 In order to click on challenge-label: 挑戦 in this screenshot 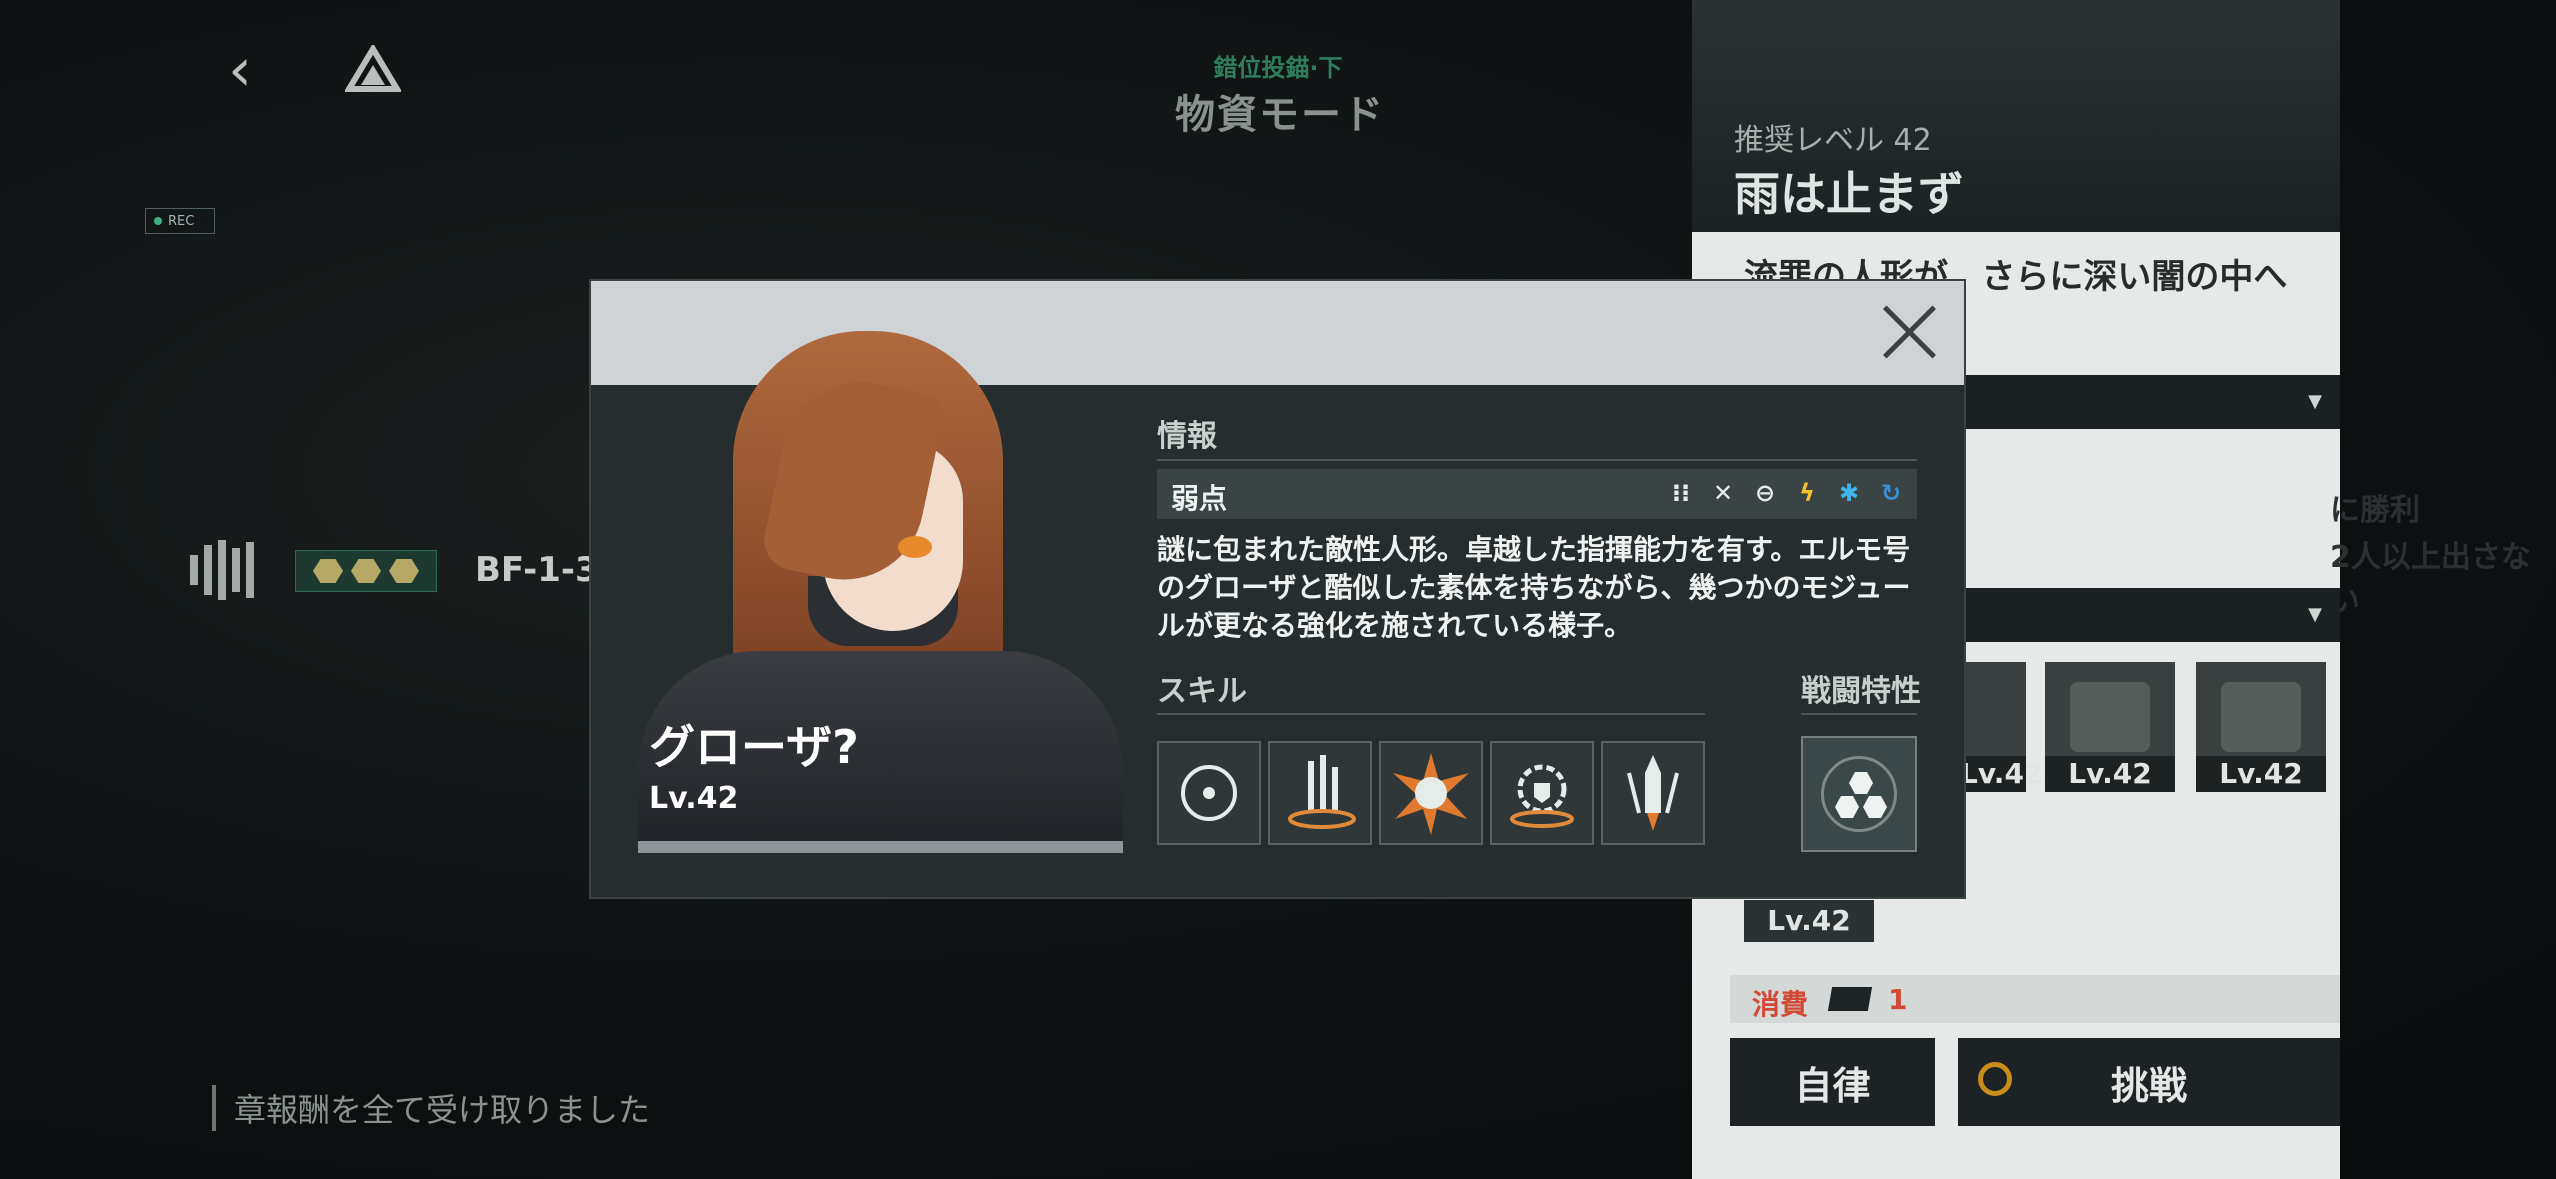, I will do `click(2148, 1086)`.